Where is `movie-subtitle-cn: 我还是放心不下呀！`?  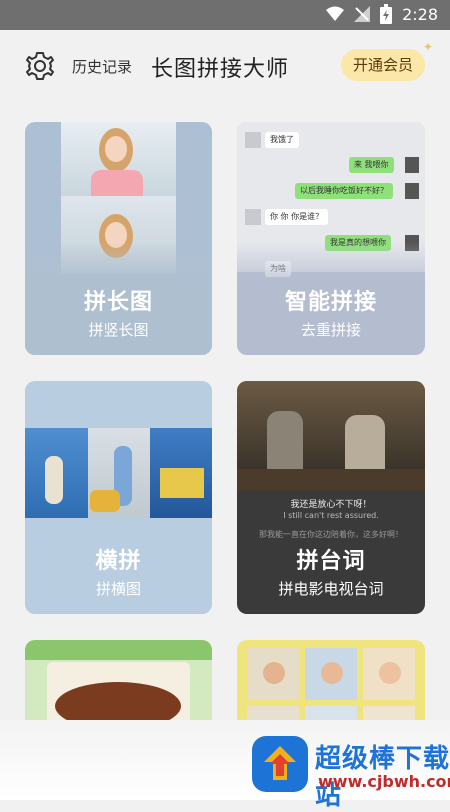 movie-subtitle-cn: 我还是放心不下呀！ is located at coordinates (331, 505).